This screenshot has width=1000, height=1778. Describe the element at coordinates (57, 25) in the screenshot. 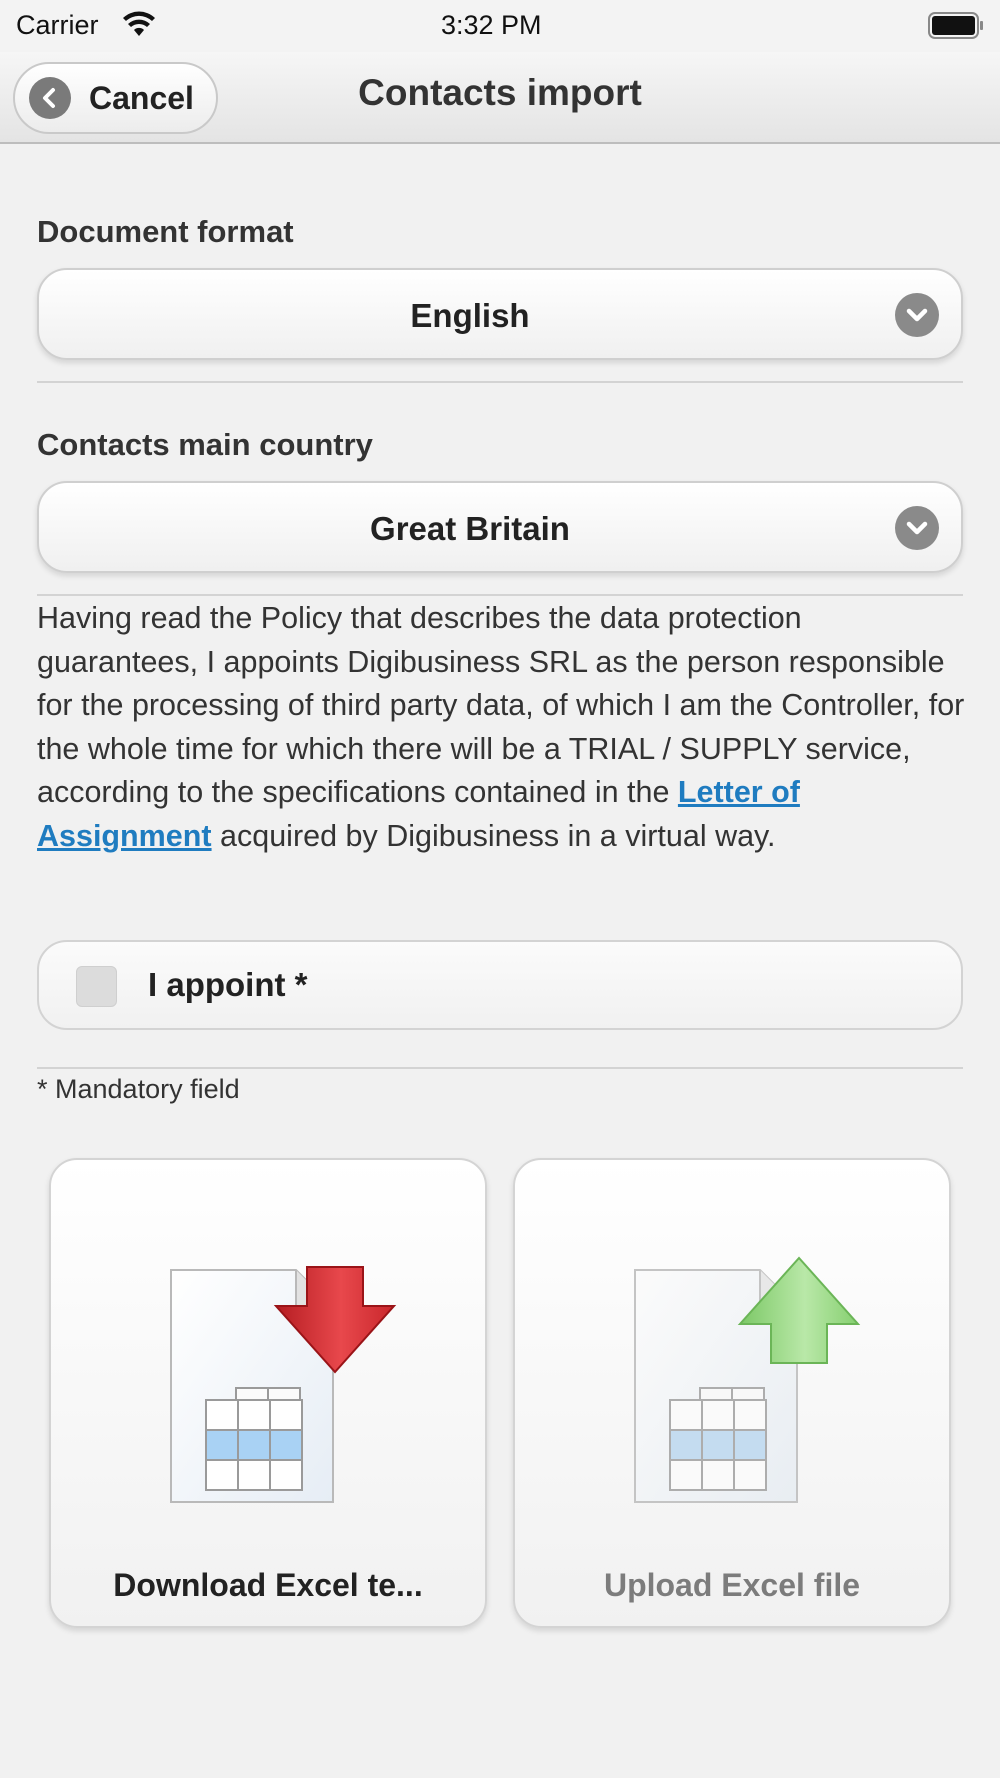

I see `carrier-label: Carrier` at that location.